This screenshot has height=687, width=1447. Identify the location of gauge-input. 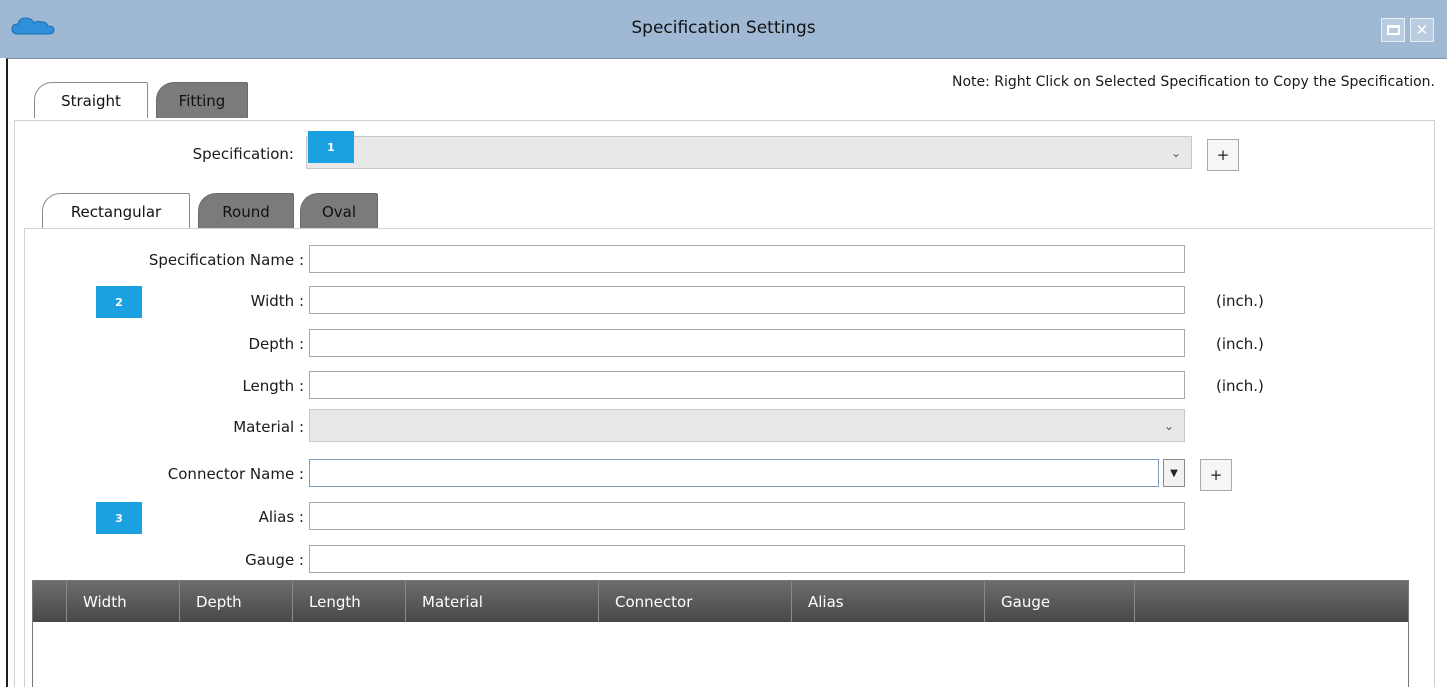
(747, 559).